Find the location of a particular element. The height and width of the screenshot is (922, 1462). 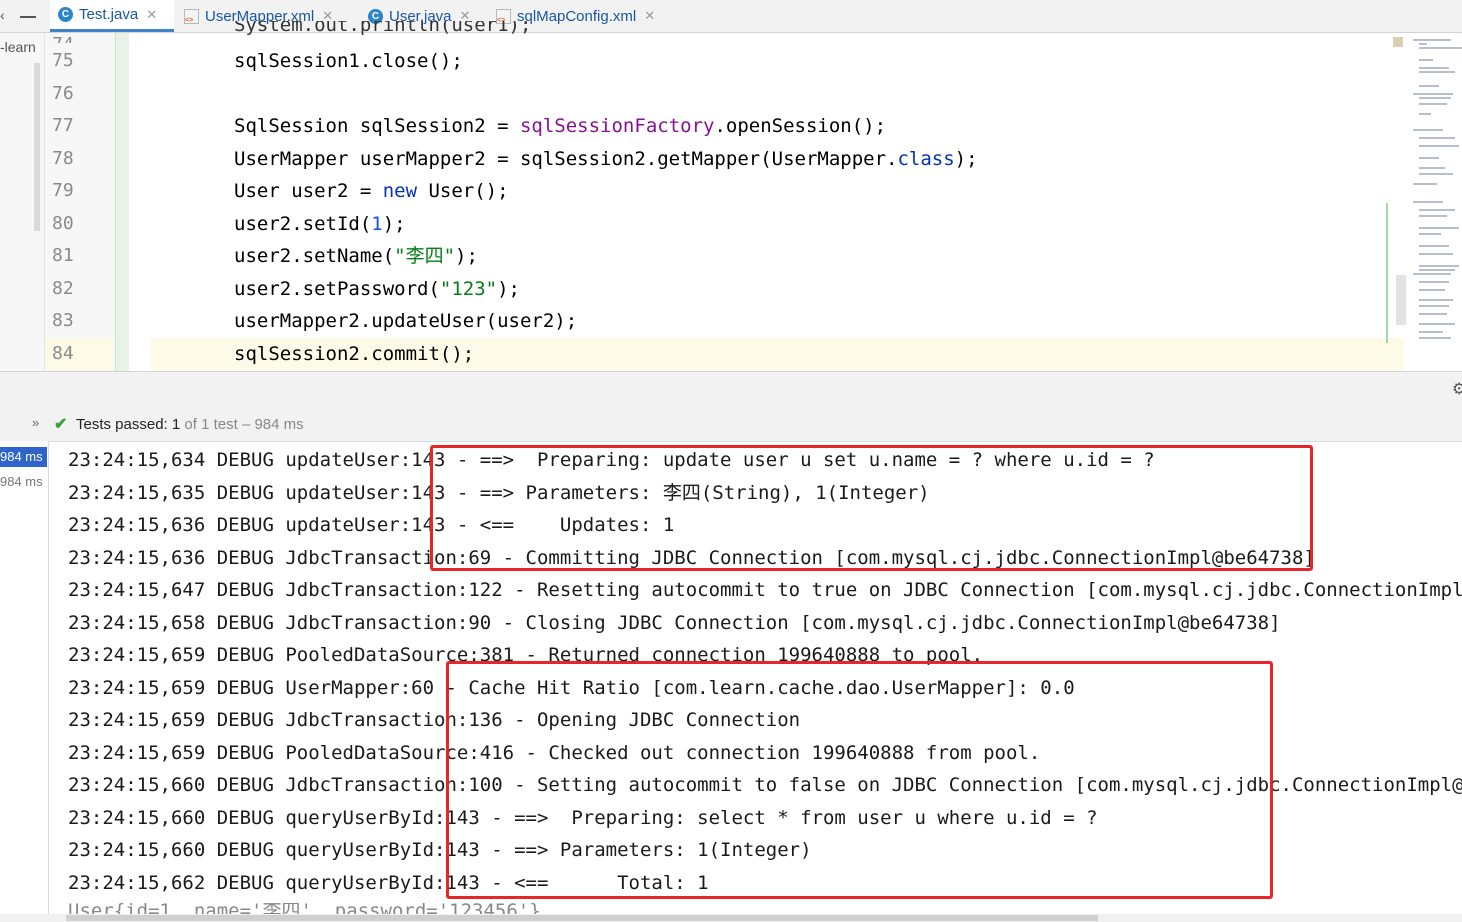

class-icon: C is located at coordinates (65, 14).